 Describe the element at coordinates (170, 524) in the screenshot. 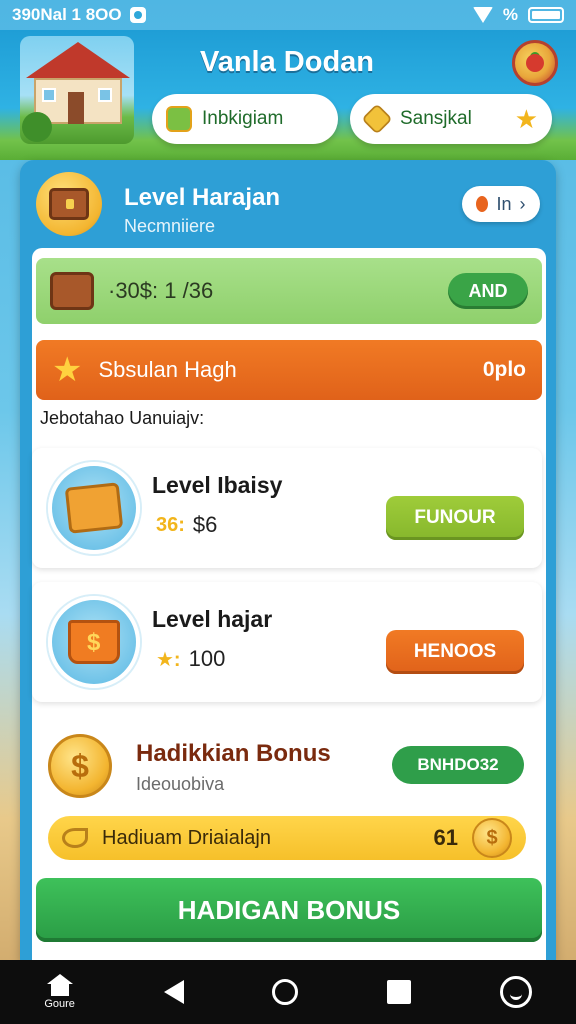

I see `coin-icon: 36:` at that location.